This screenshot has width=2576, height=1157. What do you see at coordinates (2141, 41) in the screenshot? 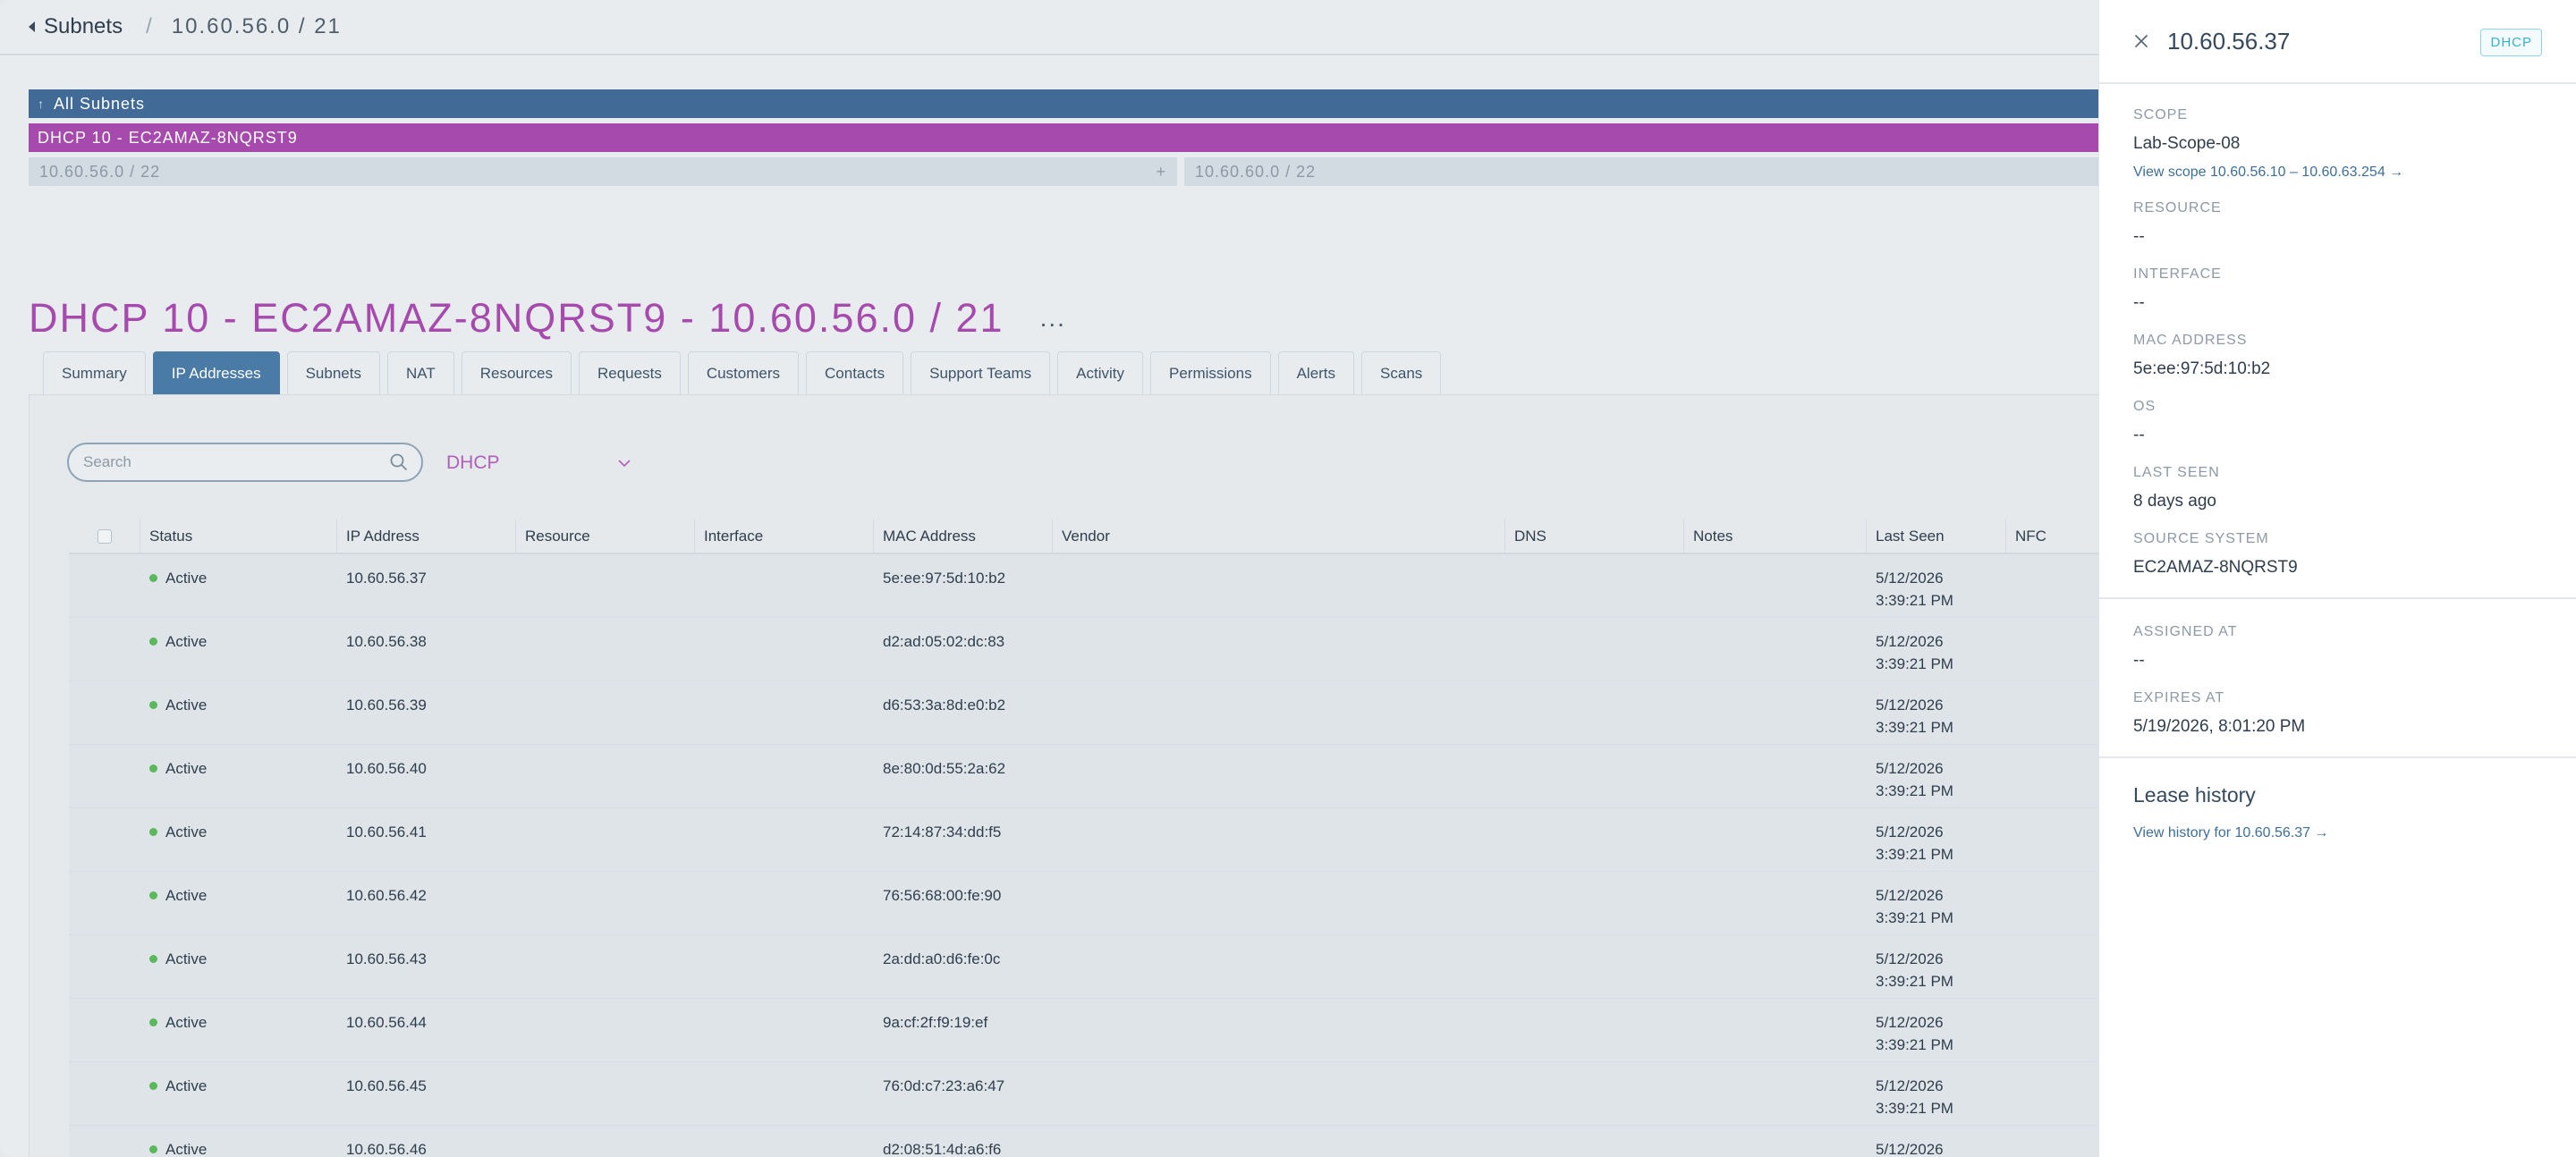
I see `close-icon` at bounding box center [2141, 41].